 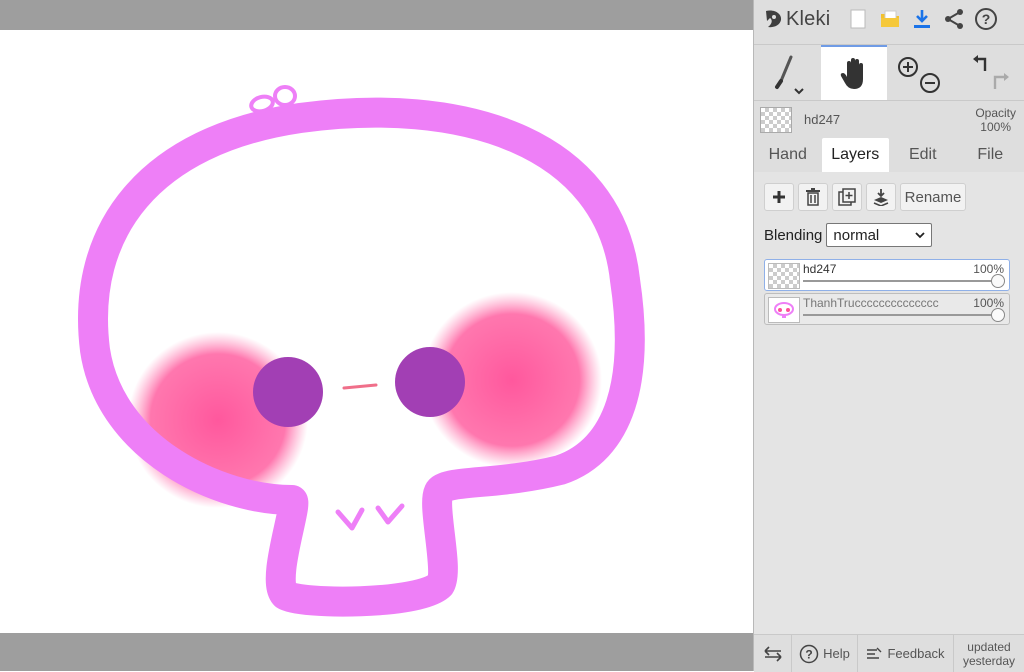 I want to click on updated-status: updated yesterday, so click(x=989, y=653).